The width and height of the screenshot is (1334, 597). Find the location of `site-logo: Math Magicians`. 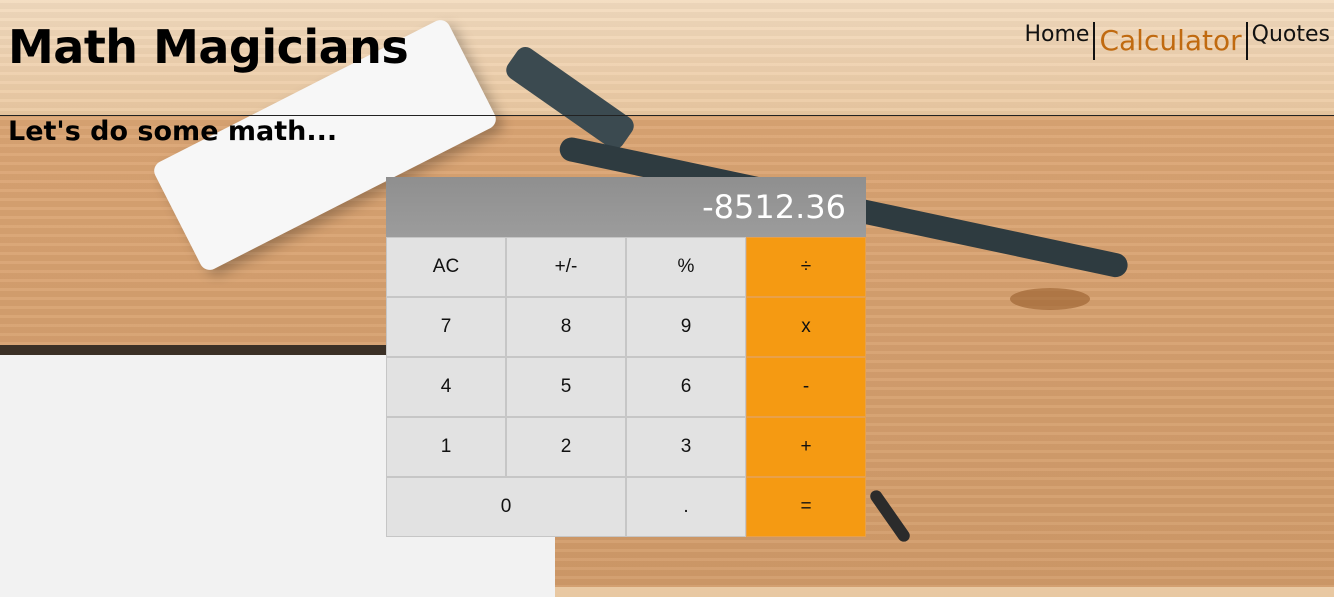

site-logo: Math Magicians is located at coordinates (208, 47).